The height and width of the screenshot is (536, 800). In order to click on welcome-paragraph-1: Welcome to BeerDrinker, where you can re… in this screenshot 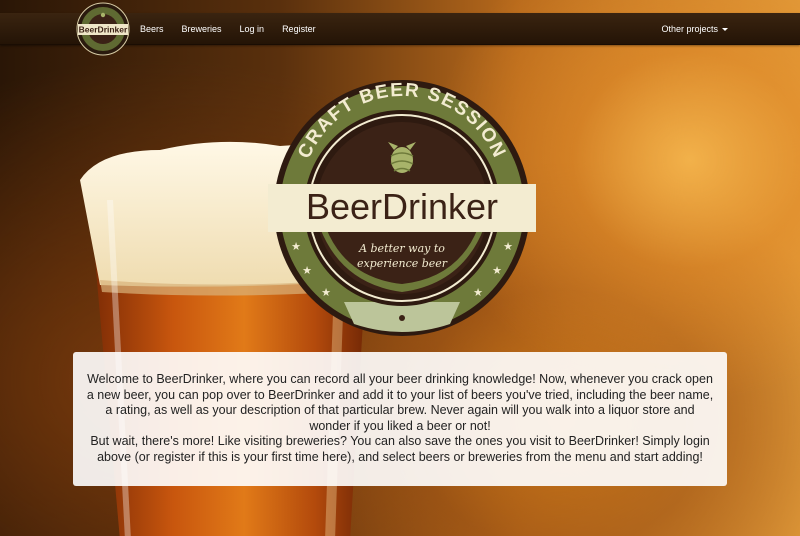, I will do `click(400, 402)`.